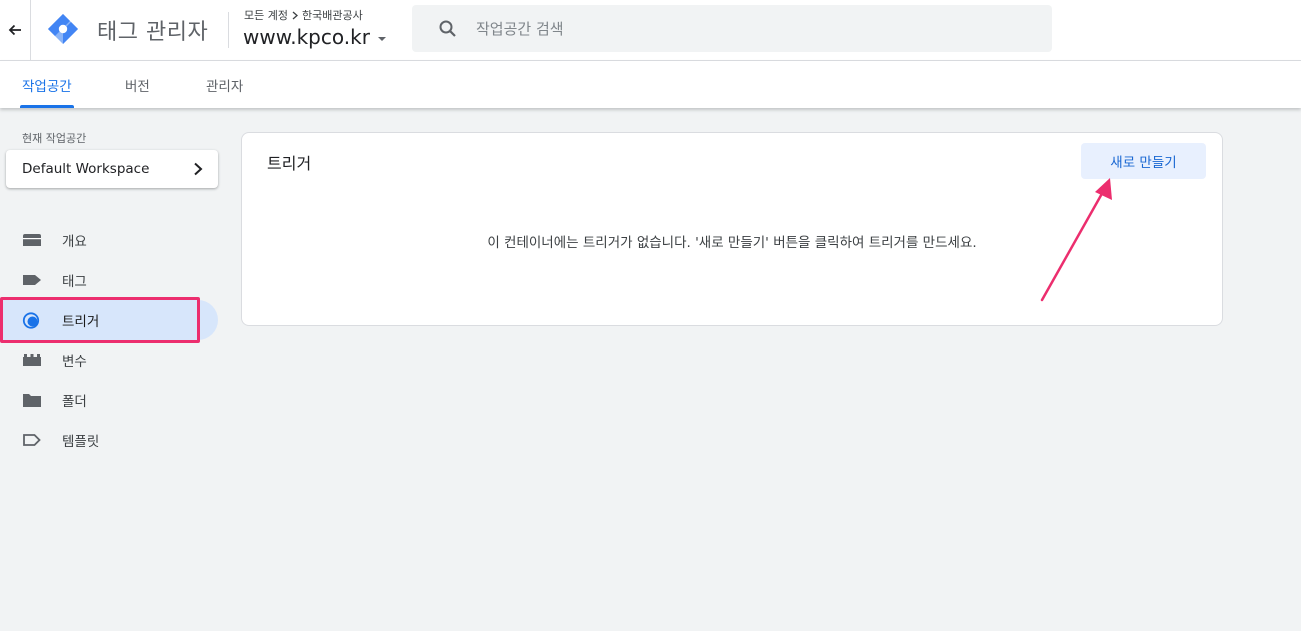  I want to click on search-icon, so click(447, 28).